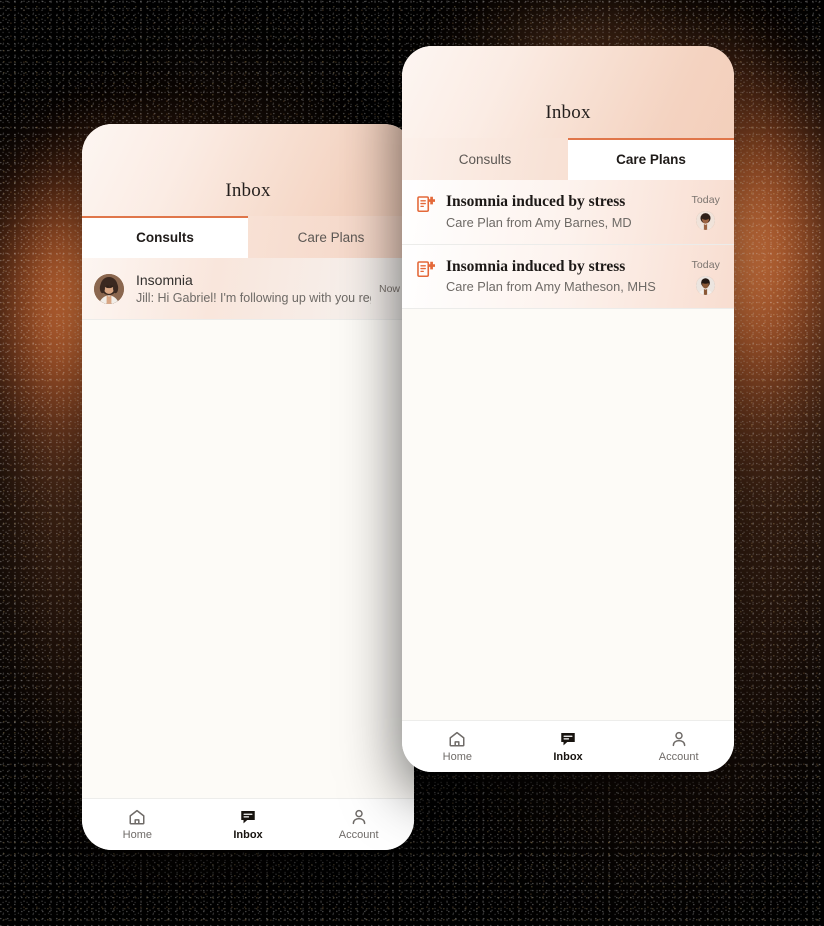  Describe the element at coordinates (568, 92) in the screenshot. I see `front-app-header: Inbox` at that location.